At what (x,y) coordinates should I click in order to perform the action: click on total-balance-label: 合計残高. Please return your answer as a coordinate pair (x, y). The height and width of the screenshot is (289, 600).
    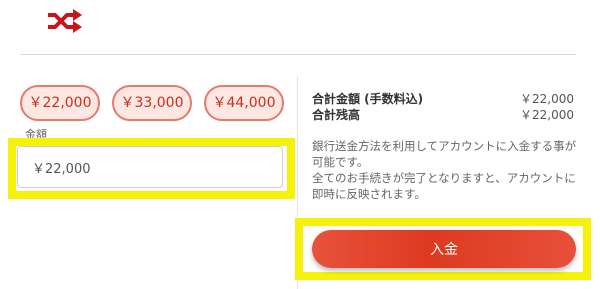
    Looking at the image, I should click on (336, 115).